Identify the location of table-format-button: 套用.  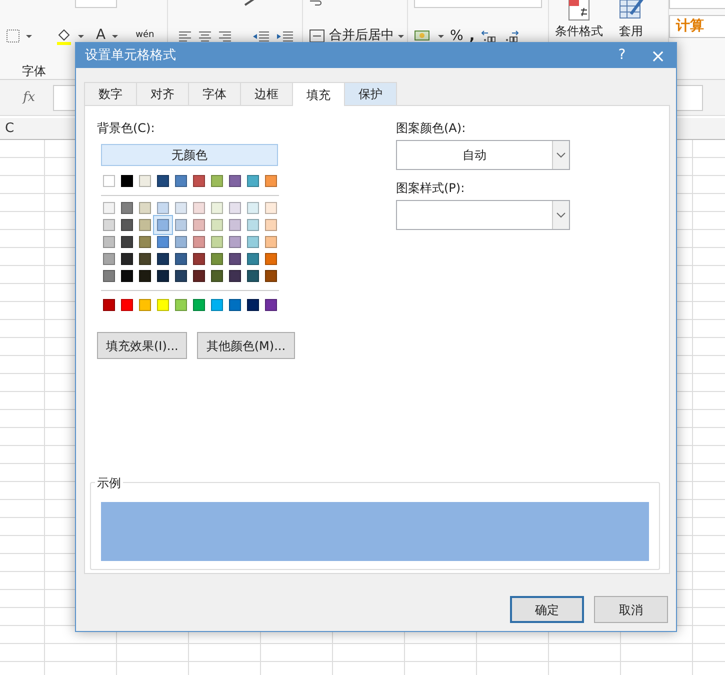
(631, 31).